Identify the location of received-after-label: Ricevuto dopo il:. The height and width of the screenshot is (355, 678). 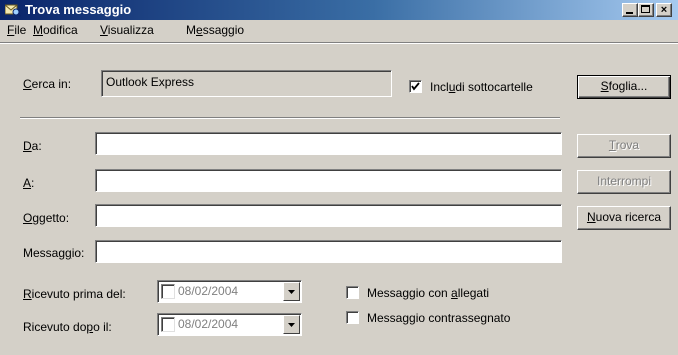
(67, 327).